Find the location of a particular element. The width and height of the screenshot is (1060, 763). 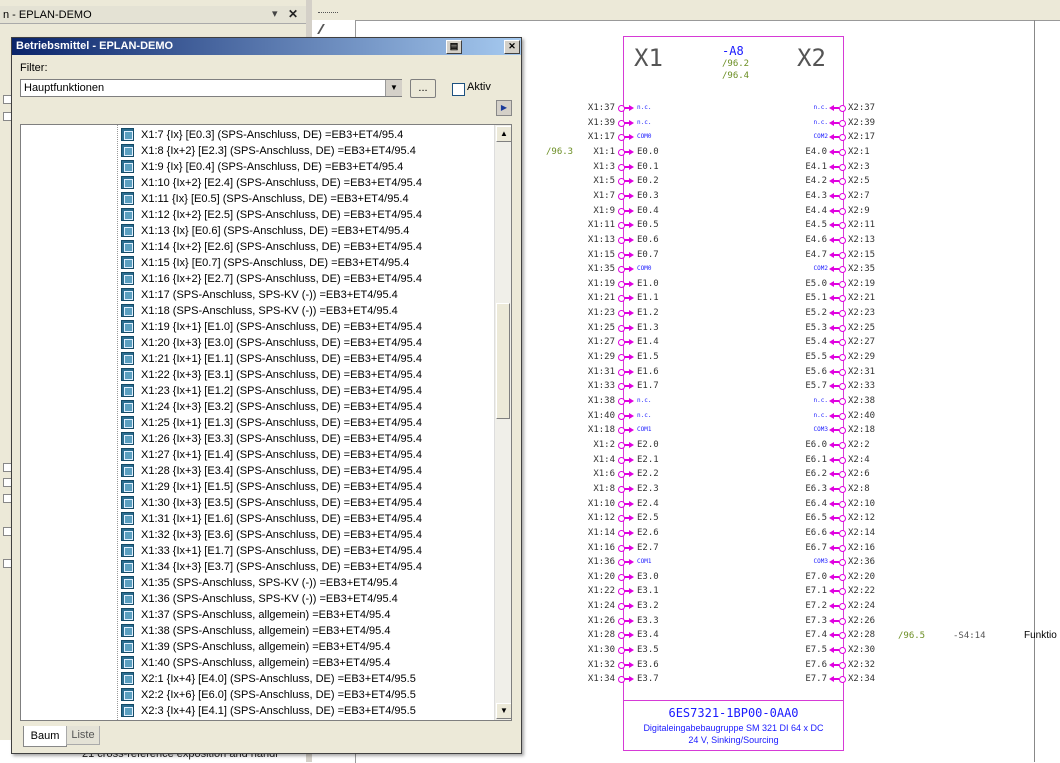

signal-label: E0.0 is located at coordinates (648, 151).